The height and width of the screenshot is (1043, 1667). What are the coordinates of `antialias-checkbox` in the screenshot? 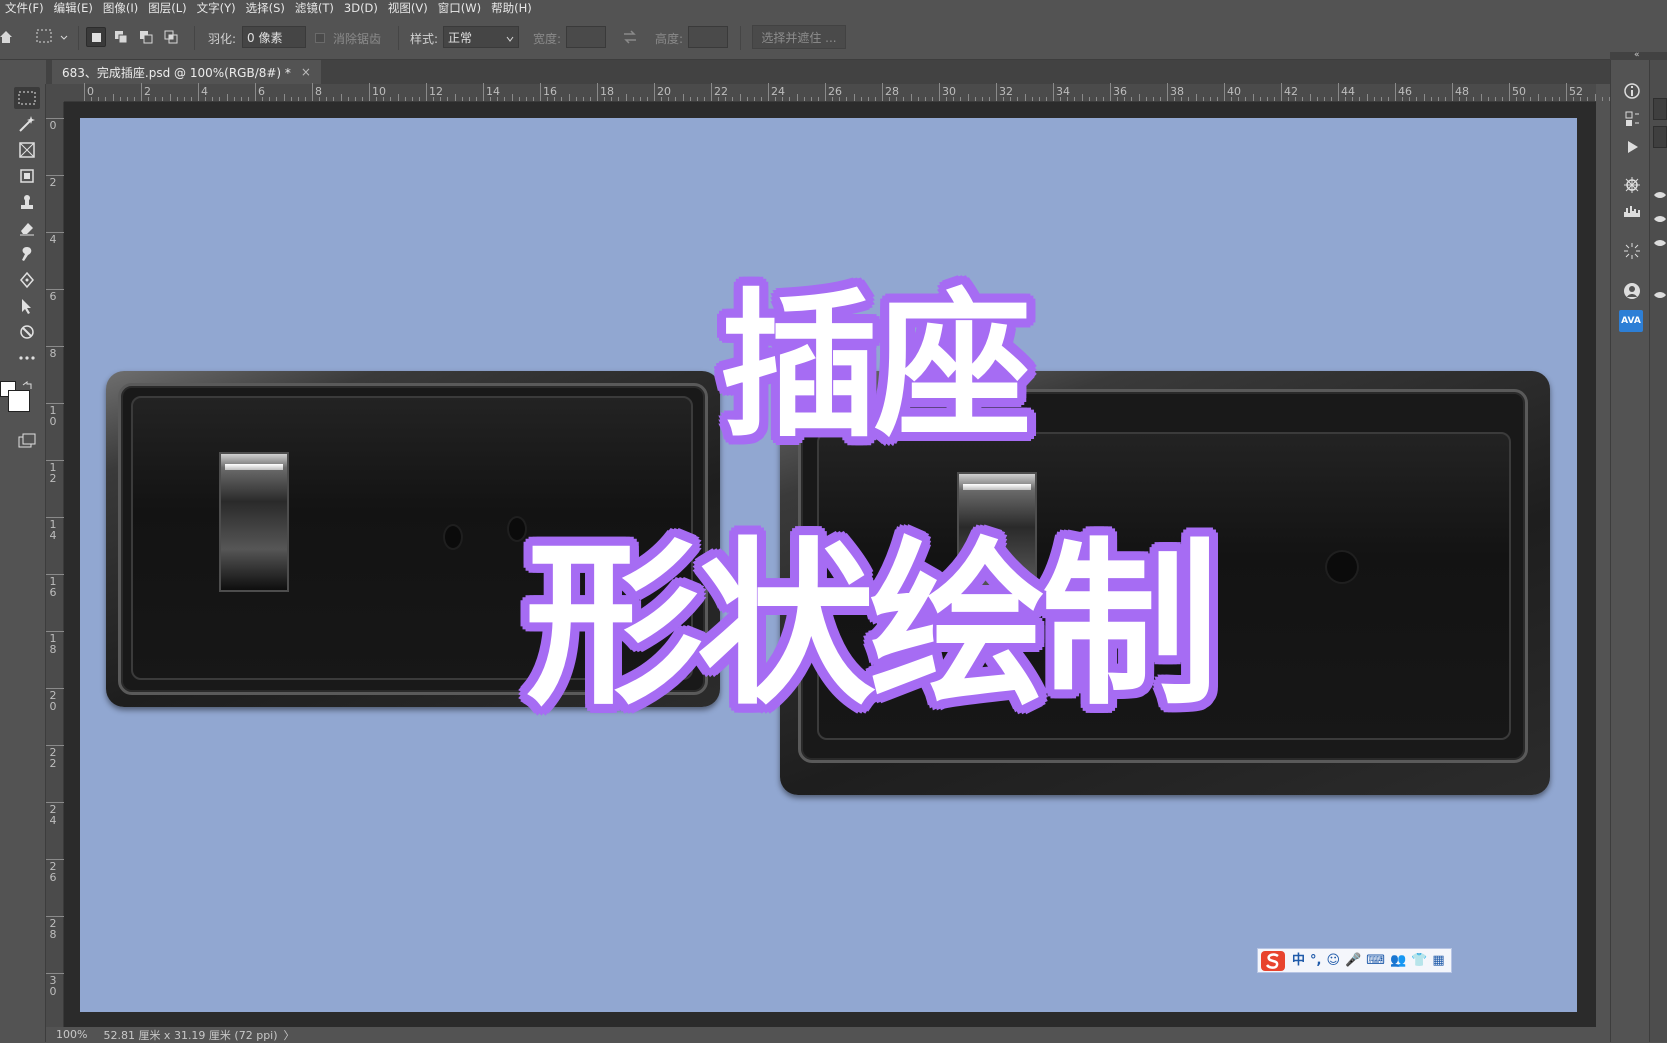 It's located at (320, 38).